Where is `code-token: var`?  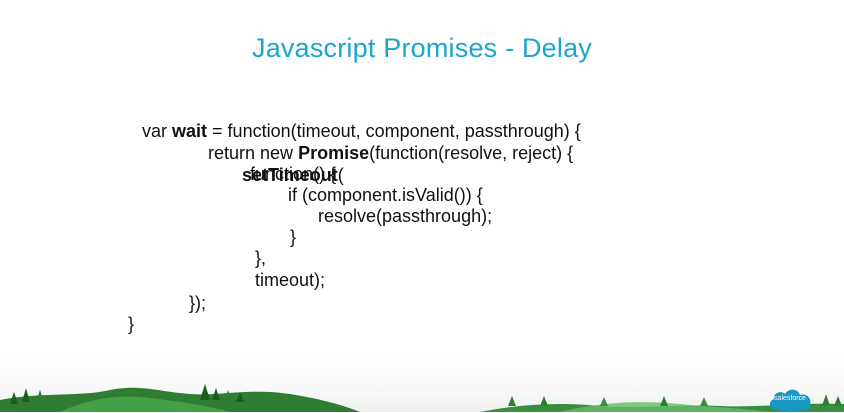
code-token: var is located at coordinates (157, 131).